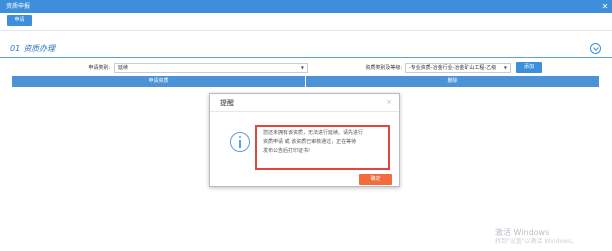 This screenshot has height=251, width=612. I want to click on title-bar: 资质申报 ✕, so click(306, 6).